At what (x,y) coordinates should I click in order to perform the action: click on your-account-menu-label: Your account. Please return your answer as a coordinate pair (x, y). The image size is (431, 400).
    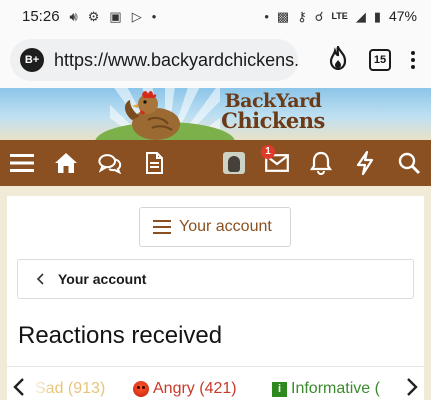
    Looking at the image, I should click on (225, 226).